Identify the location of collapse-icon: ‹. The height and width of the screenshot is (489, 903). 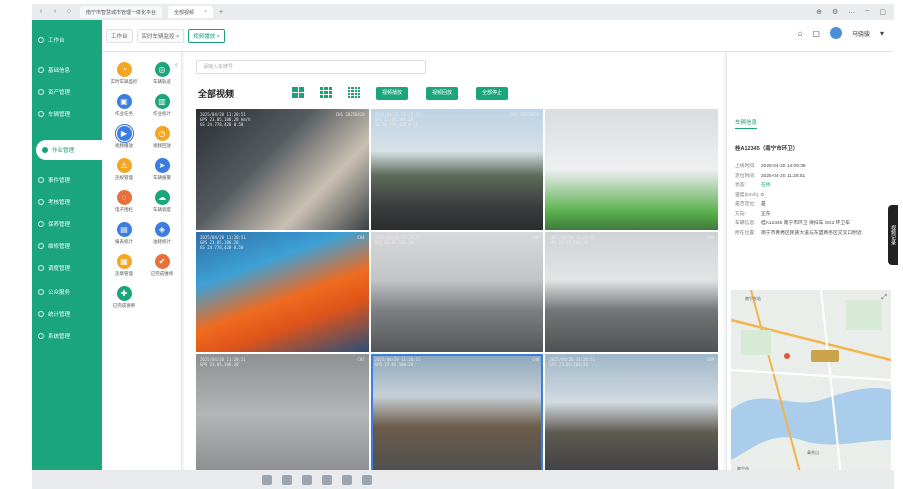
(176, 64).